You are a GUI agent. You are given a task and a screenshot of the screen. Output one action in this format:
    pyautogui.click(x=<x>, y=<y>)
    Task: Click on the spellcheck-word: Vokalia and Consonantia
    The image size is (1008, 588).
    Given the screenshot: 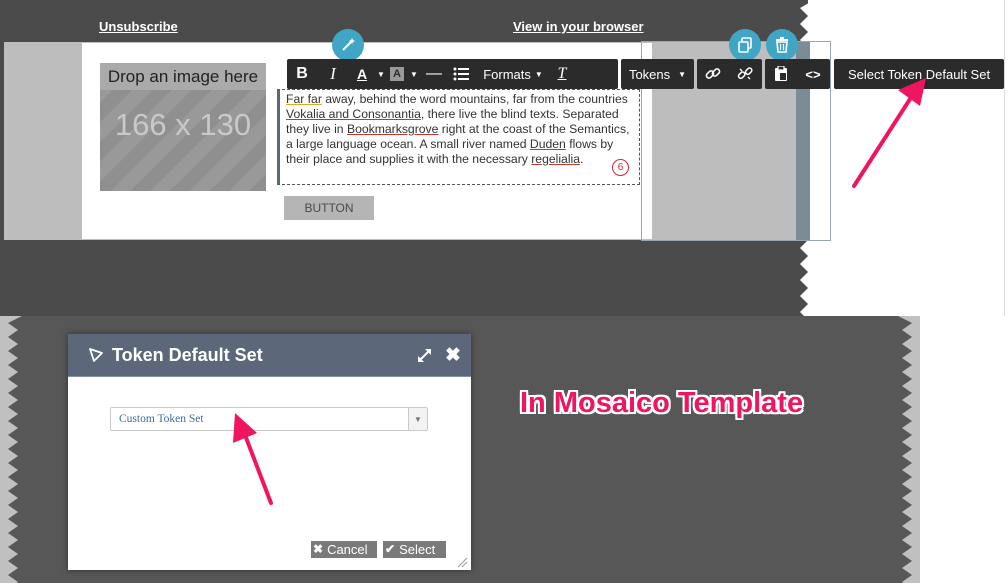 What is the action you would take?
    pyautogui.click(x=353, y=114)
    